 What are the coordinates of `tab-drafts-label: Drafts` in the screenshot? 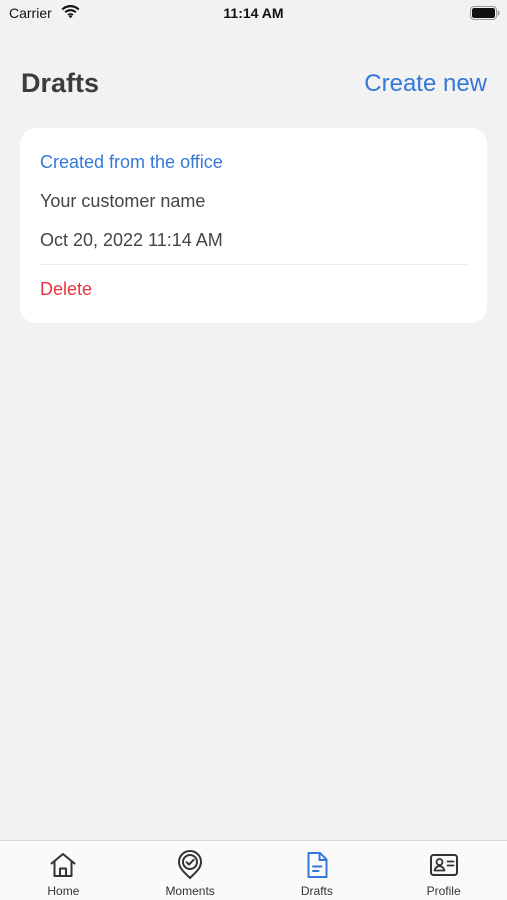 It's located at (316, 891).